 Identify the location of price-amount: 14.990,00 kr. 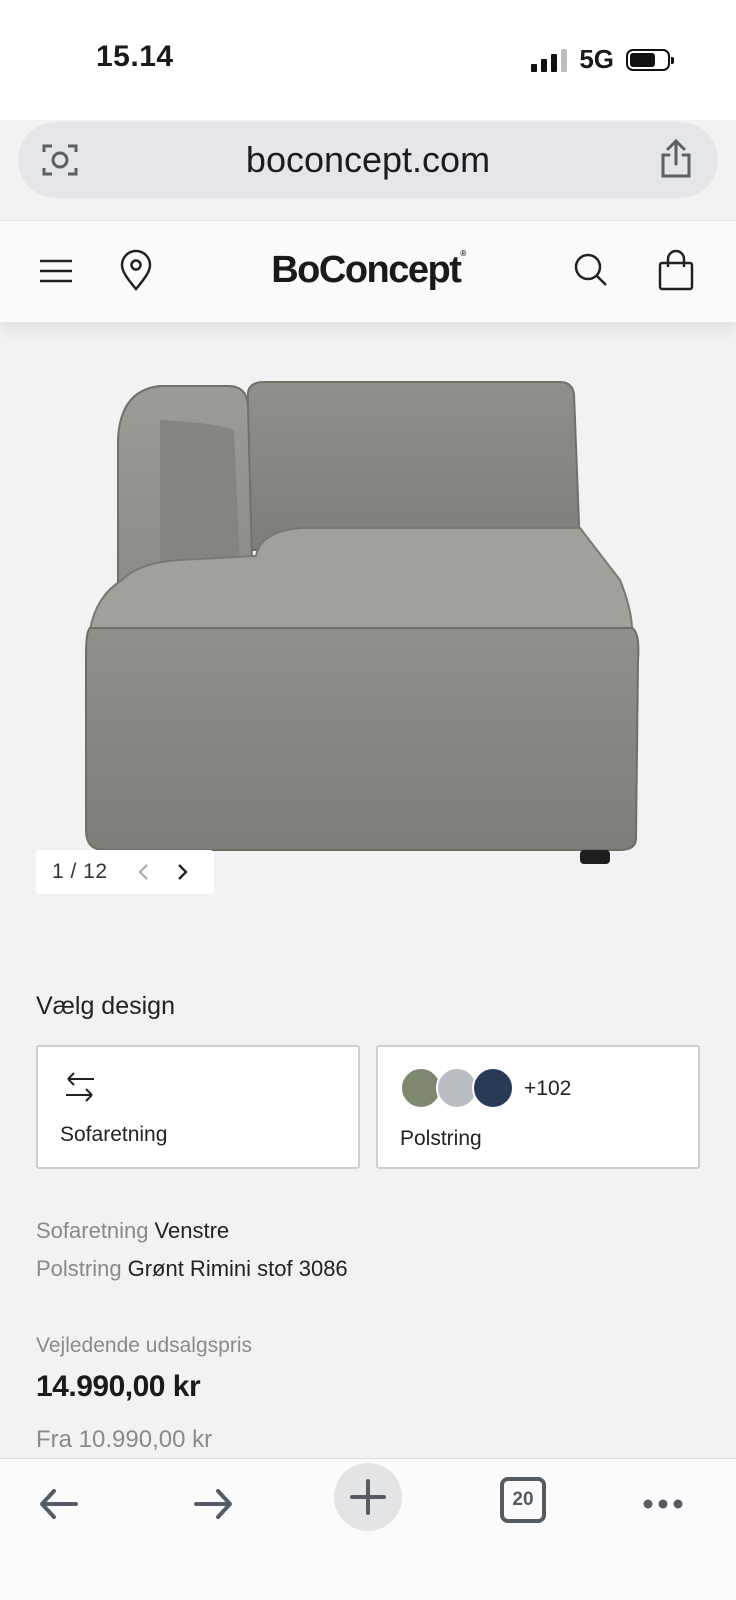
(118, 1386).